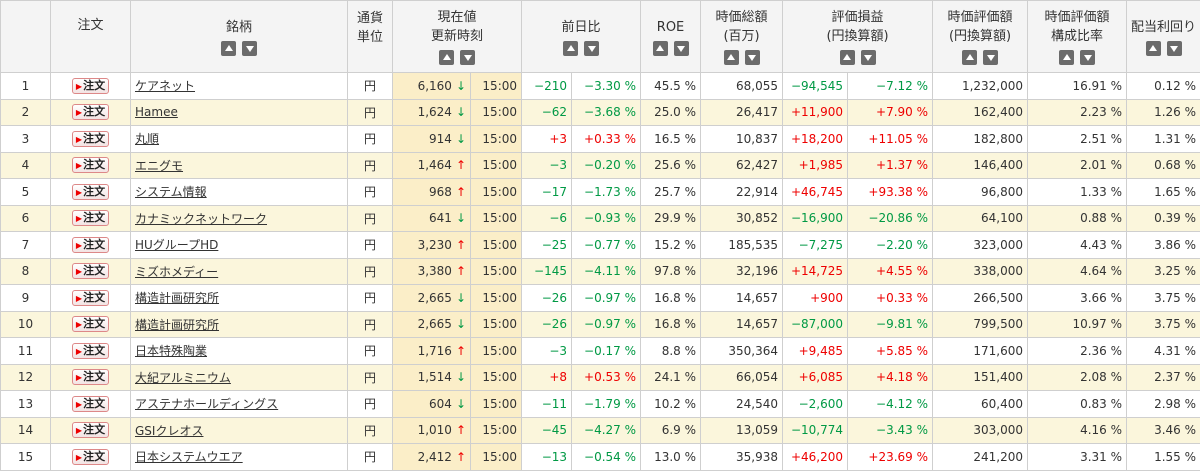 Image resolution: width=1200 pixels, height=471 pixels. What do you see at coordinates (547, 298) in the screenshot?
I see `change-amount: −26` at bounding box center [547, 298].